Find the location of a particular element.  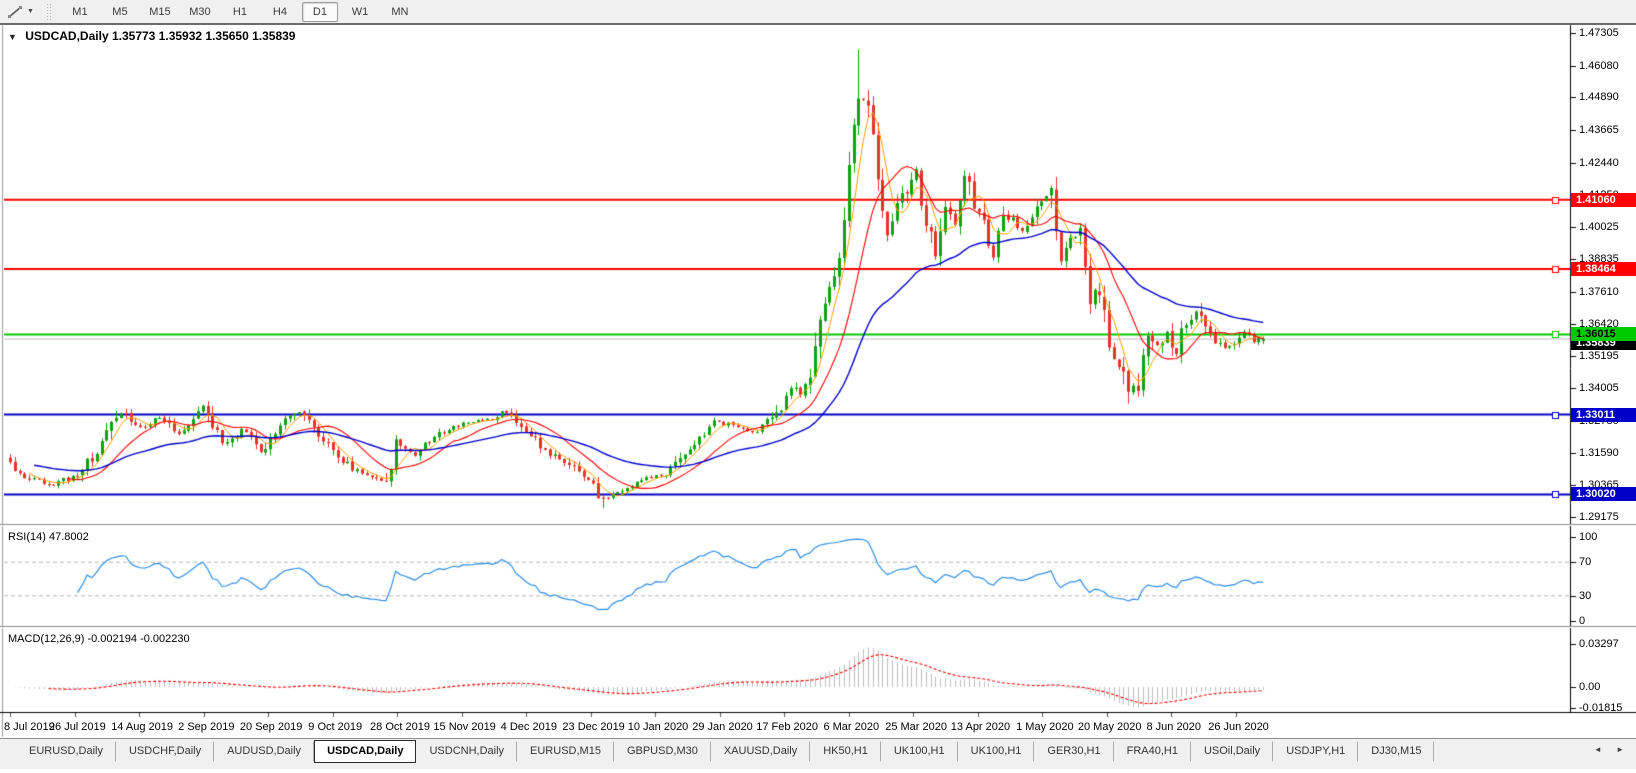

collapse-chart-icon: ▼ is located at coordinates (12, 37).